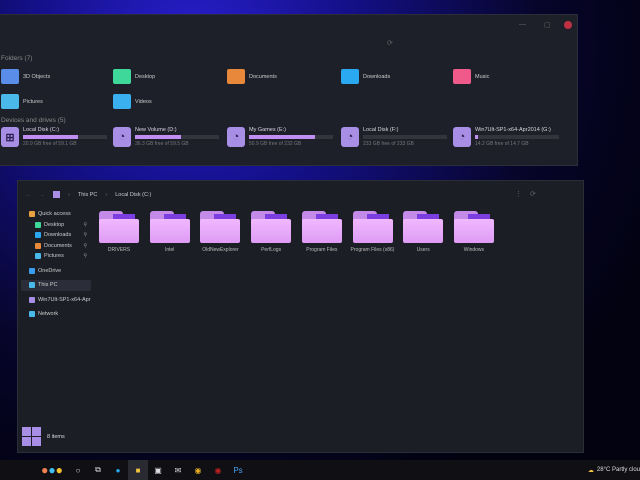 Image resolution: width=640 pixels, height=480 pixels. I want to click on sidebar-item-this-pc: This PC, so click(56, 285).